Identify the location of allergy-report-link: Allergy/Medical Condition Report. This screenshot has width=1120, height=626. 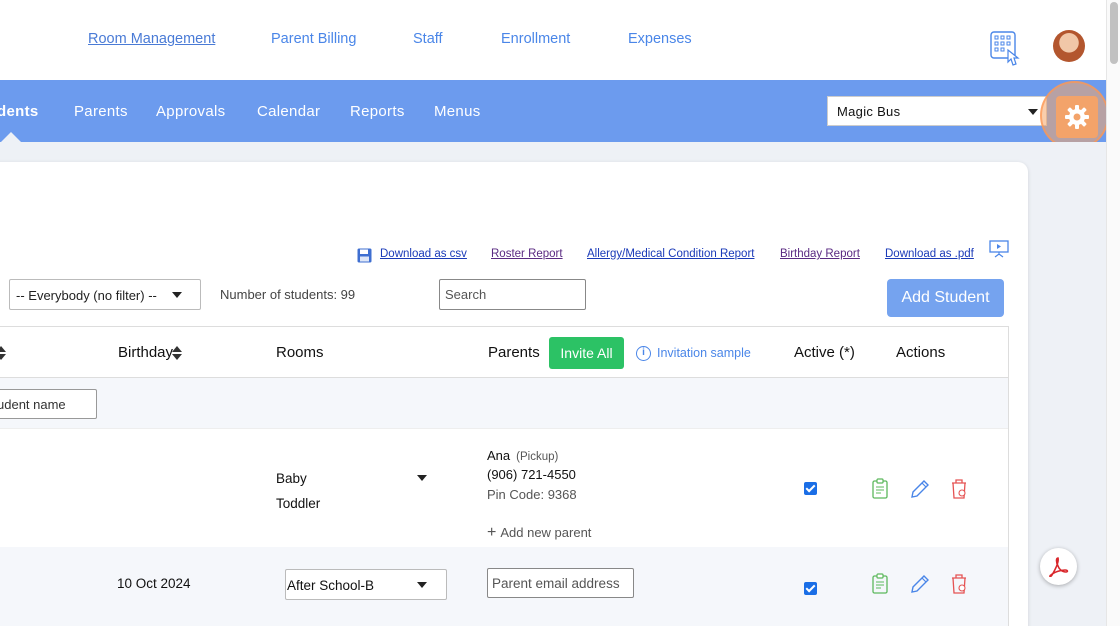
(670, 254).